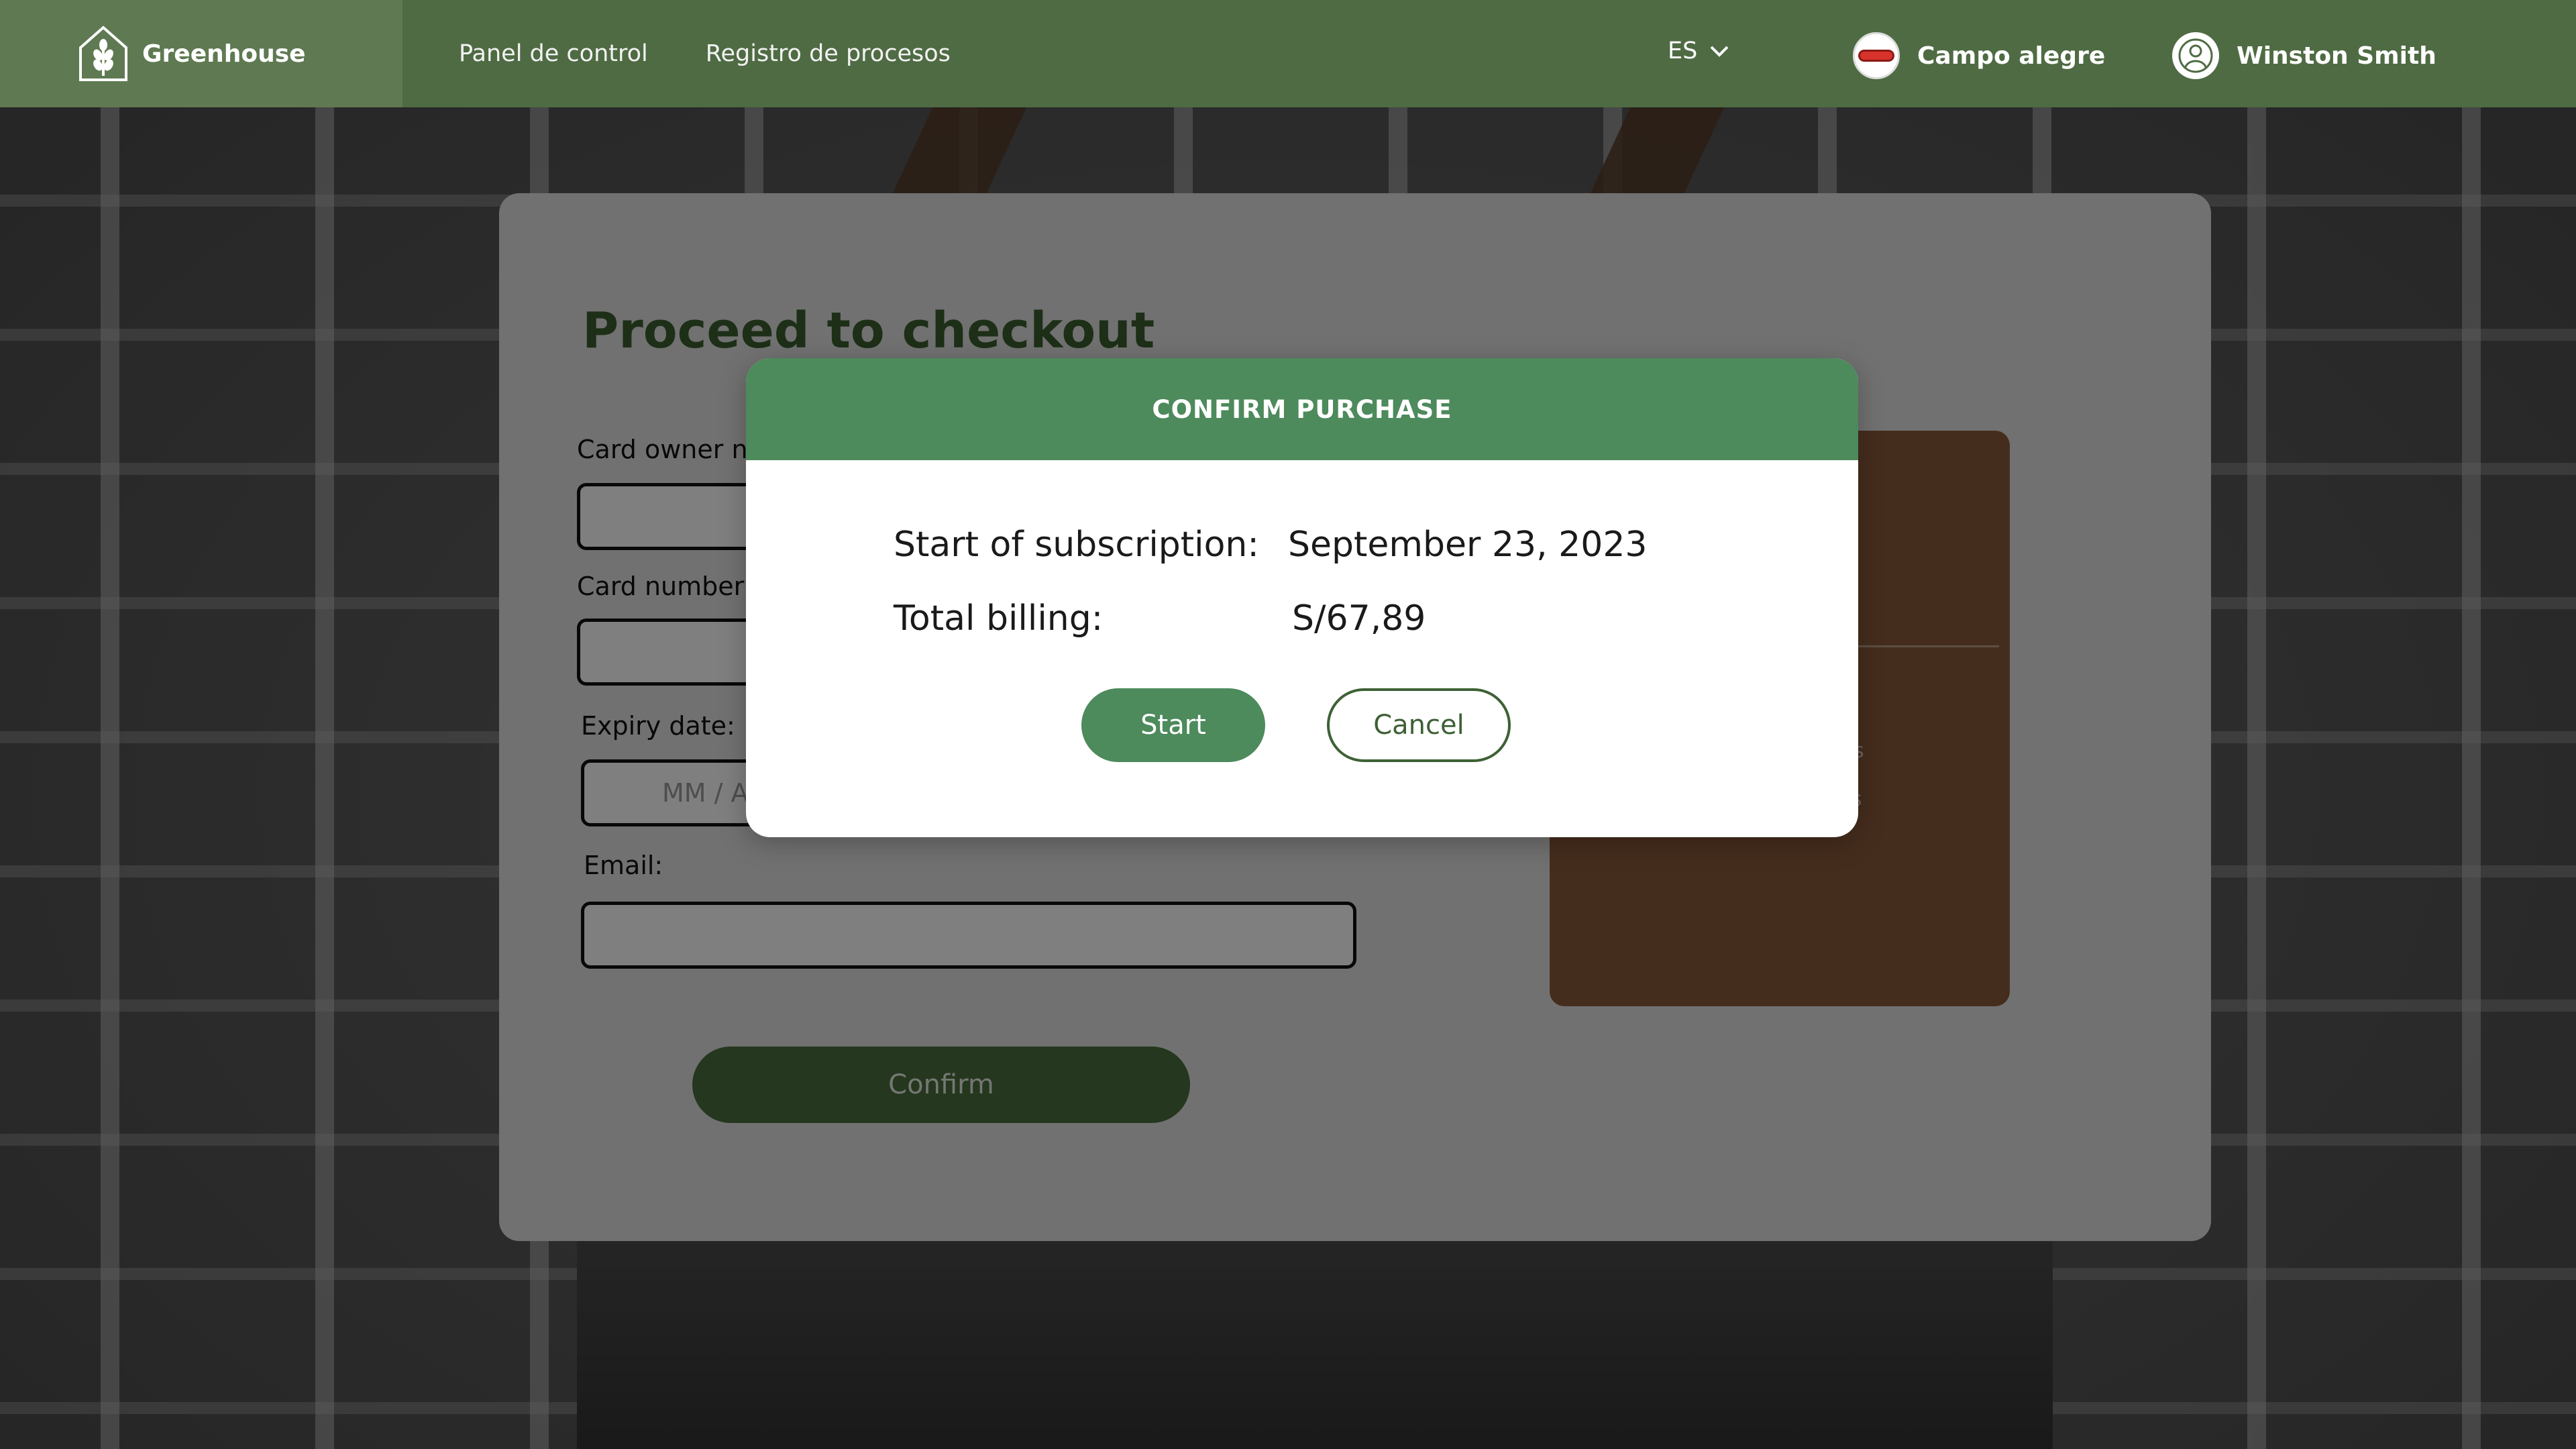 This screenshot has width=2576, height=1449. What do you see at coordinates (1419, 725) in the screenshot?
I see `cancel-button: Cancel` at bounding box center [1419, 725].